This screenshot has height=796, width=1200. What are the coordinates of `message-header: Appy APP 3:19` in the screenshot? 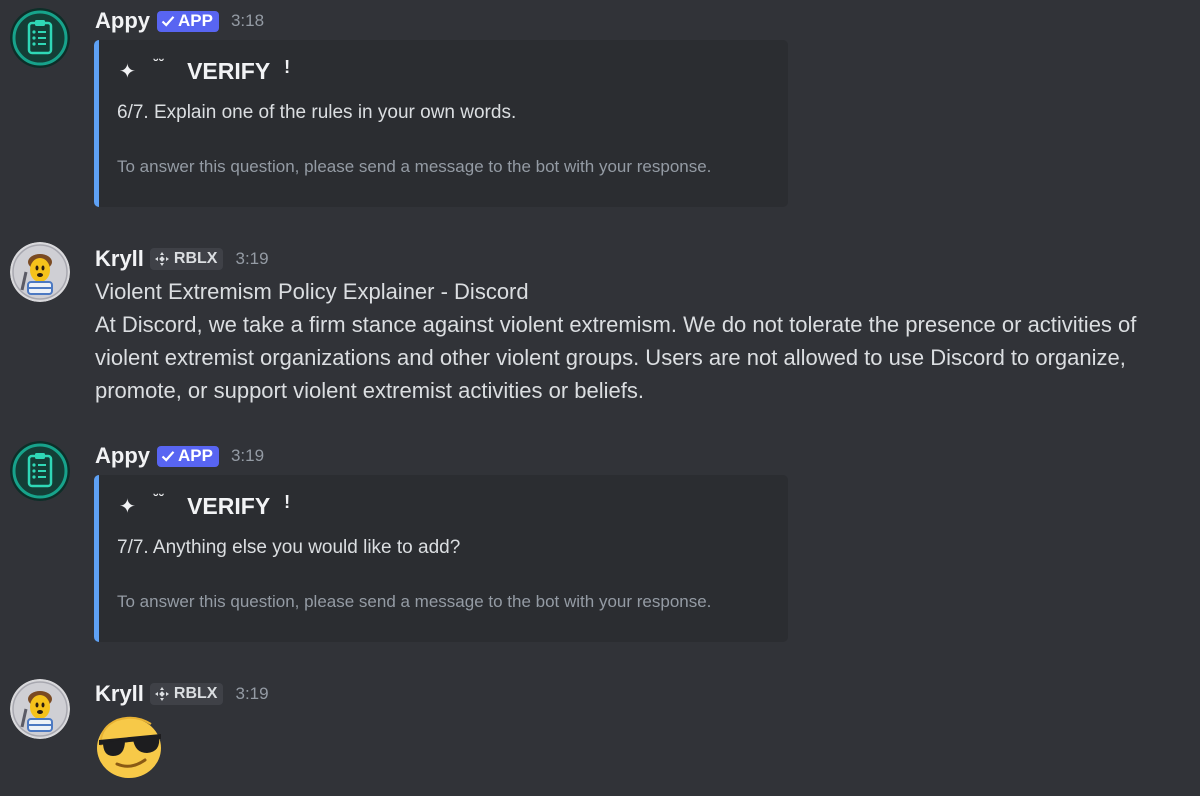 It's located at (179, 456).